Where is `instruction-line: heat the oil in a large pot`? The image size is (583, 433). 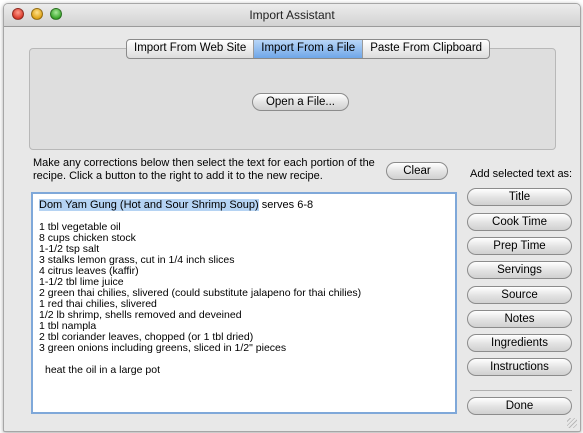
instruction-line: heat the oil in a large pot is located at coordinates (102, 370).